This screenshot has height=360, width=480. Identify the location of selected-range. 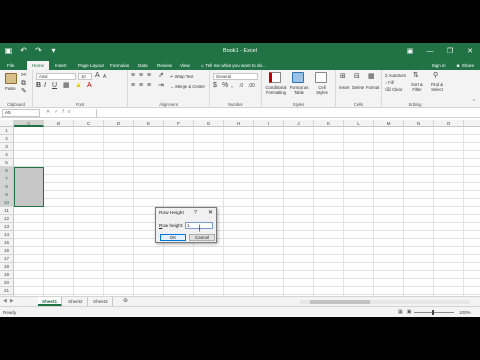
(29, 187).